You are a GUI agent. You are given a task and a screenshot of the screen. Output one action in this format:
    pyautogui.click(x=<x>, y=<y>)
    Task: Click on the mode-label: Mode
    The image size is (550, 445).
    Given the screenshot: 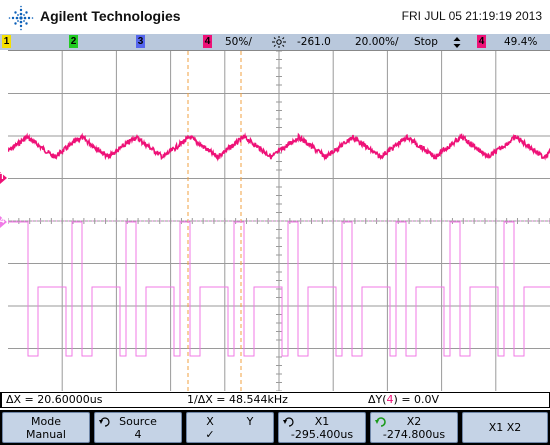 What is the action you would take?
    pyautogui.click(x=46, y=421)
    